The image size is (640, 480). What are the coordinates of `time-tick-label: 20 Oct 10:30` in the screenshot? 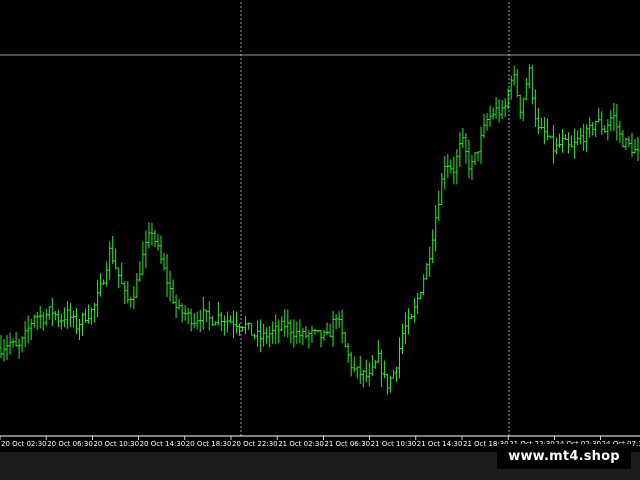 It's located at (116, 444).